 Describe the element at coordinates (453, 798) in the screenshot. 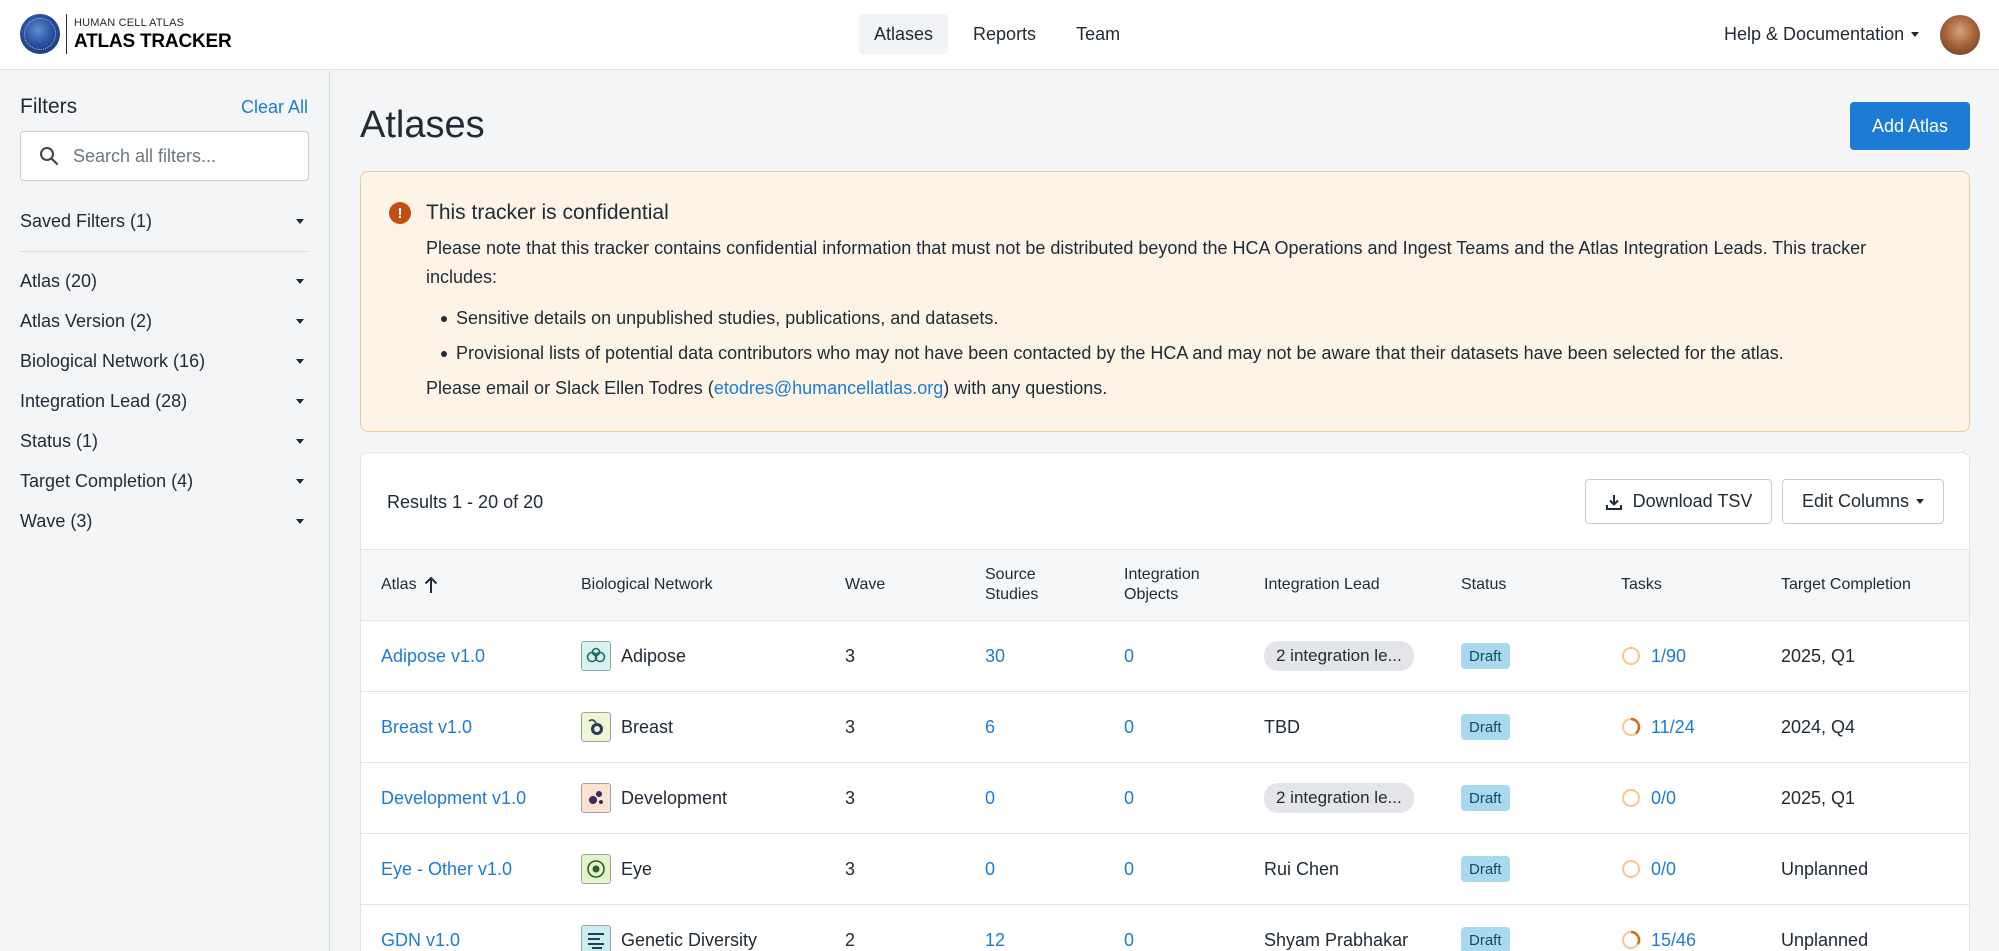

I see `atlas-link: Development v1.0` at that location.